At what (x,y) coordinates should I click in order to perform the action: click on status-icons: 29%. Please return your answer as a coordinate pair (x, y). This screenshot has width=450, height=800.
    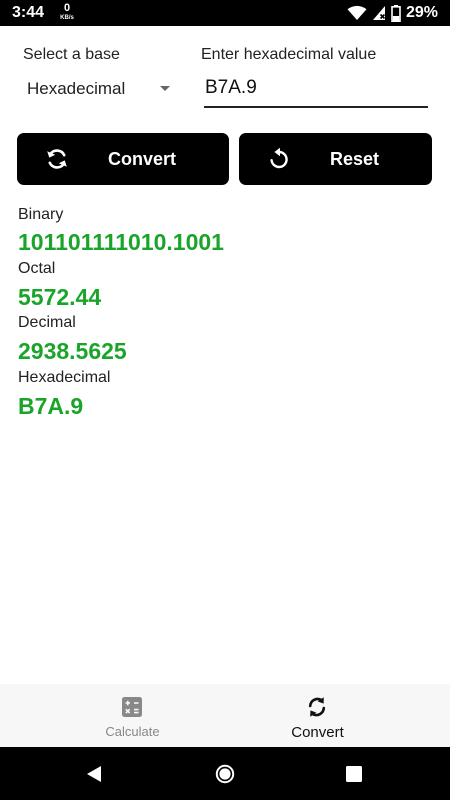
    Looking at the image, I should click on (392, 13).